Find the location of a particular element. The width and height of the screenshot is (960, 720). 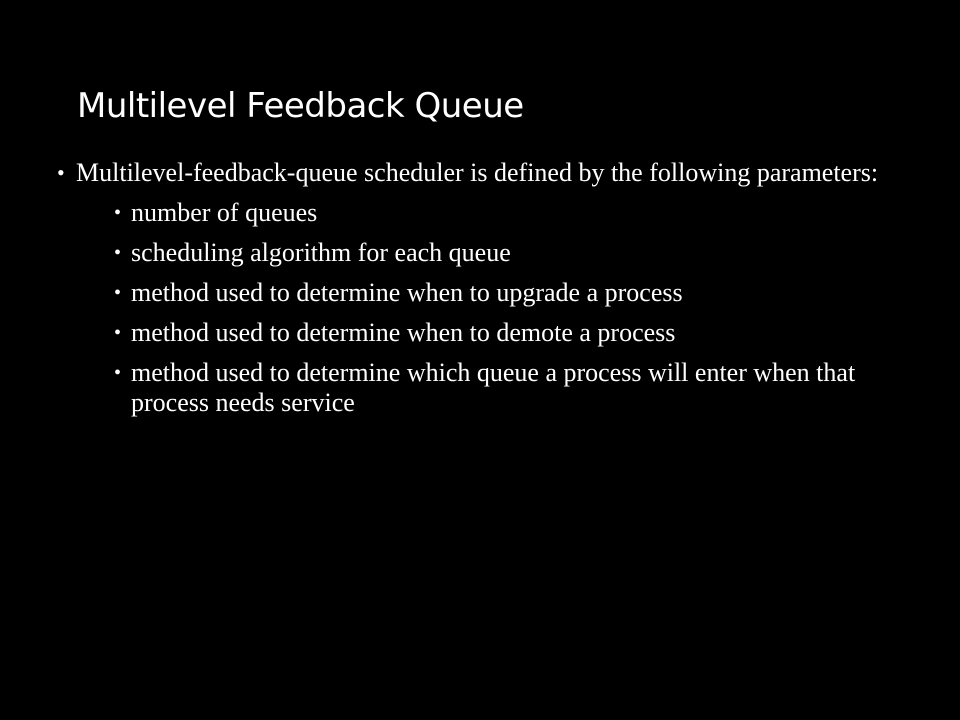

sub-bullet-item: scheduling algorithm for each queue is located at coordinates (491, 253).